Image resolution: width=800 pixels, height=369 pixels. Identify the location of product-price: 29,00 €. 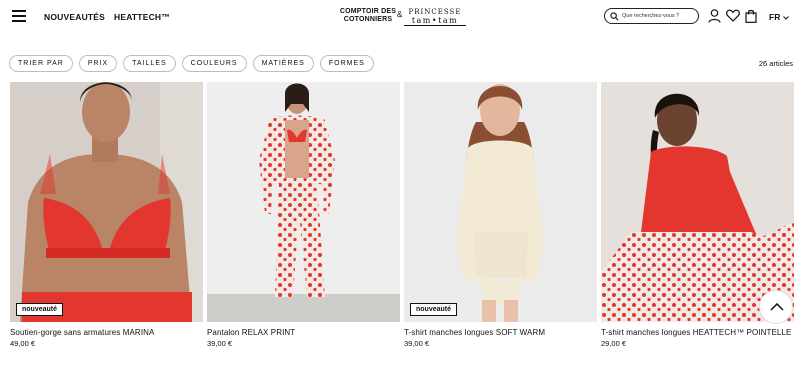
(614, 343).